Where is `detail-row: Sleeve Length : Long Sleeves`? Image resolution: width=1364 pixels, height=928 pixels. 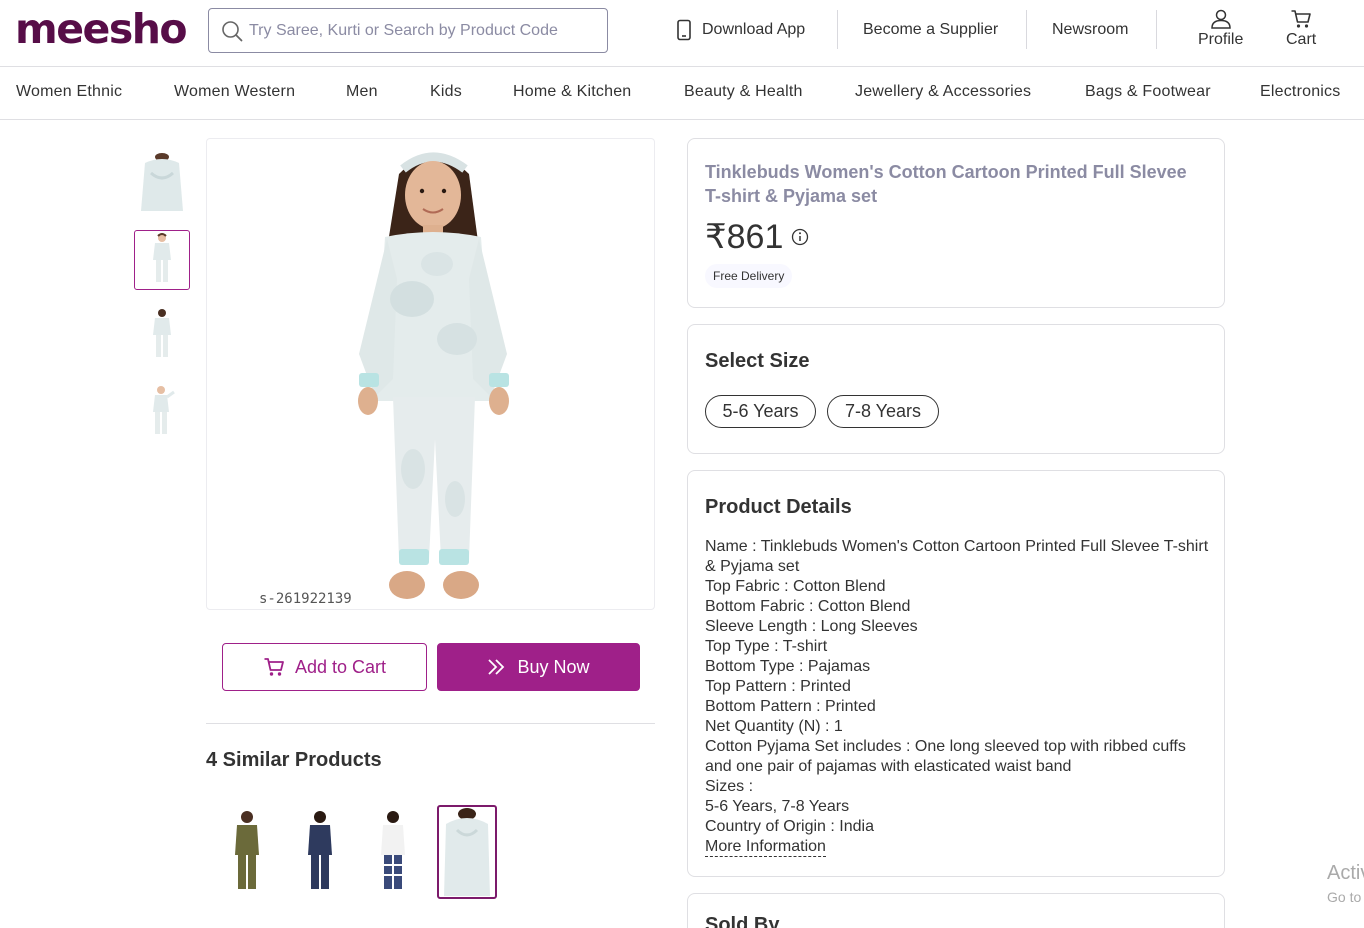 detail-row: Sleeve Length : Long Sleeves is located at coordinates (811, 626).